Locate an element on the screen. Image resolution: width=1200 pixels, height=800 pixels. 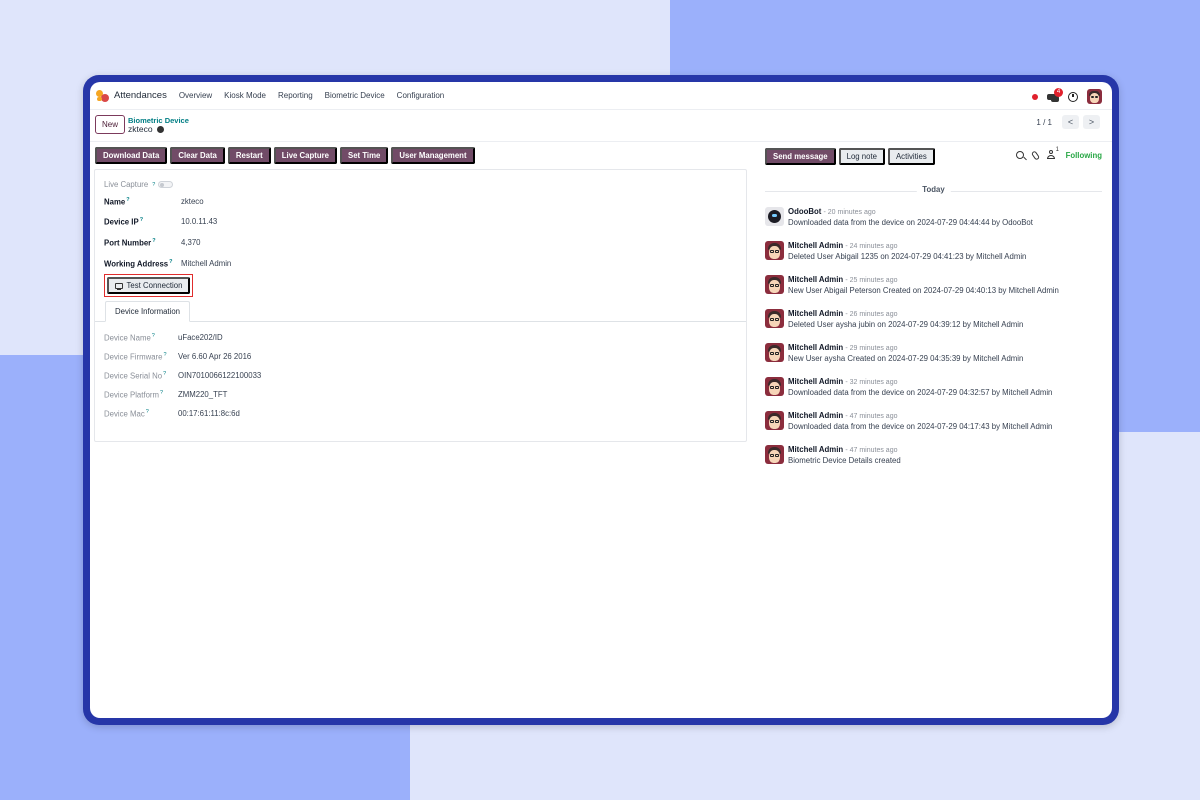
nav-item-configuration: Configuration is located at coordinates (421, 95).